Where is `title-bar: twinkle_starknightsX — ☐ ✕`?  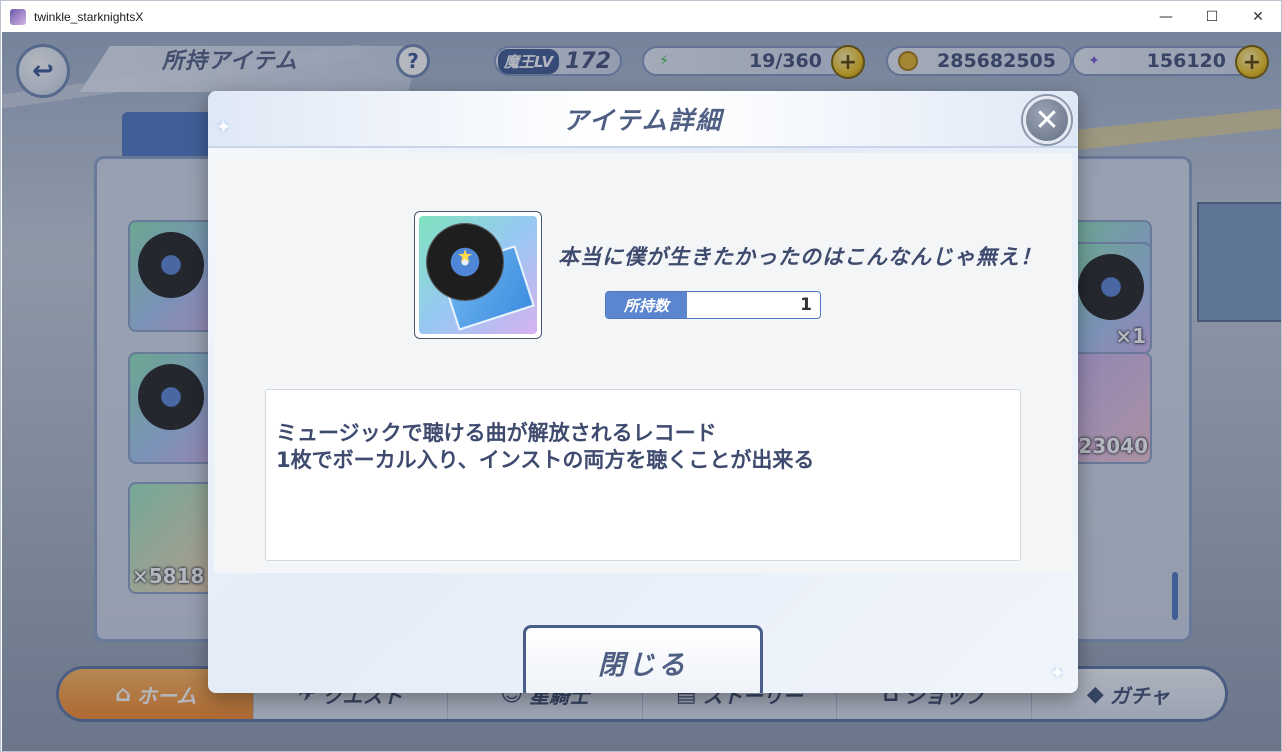 title-bar: twinkle_starknightsX — ☐ ✕ is located at coordinates (641, 16).